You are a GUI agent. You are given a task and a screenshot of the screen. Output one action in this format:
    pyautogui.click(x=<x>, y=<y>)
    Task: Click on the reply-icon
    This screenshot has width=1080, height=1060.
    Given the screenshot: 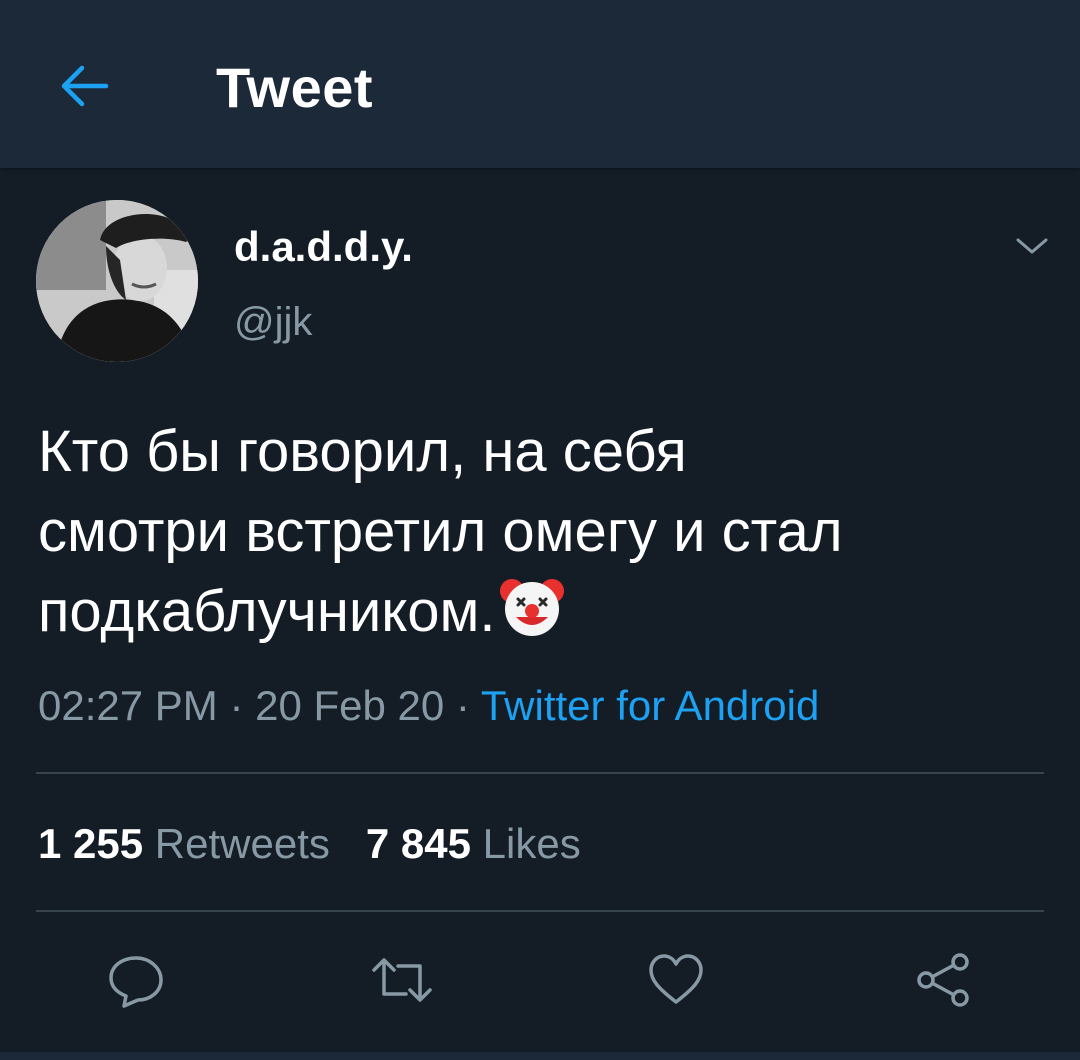 What is the action you would take?
    pyautogui.click(x=136, y=982)
    